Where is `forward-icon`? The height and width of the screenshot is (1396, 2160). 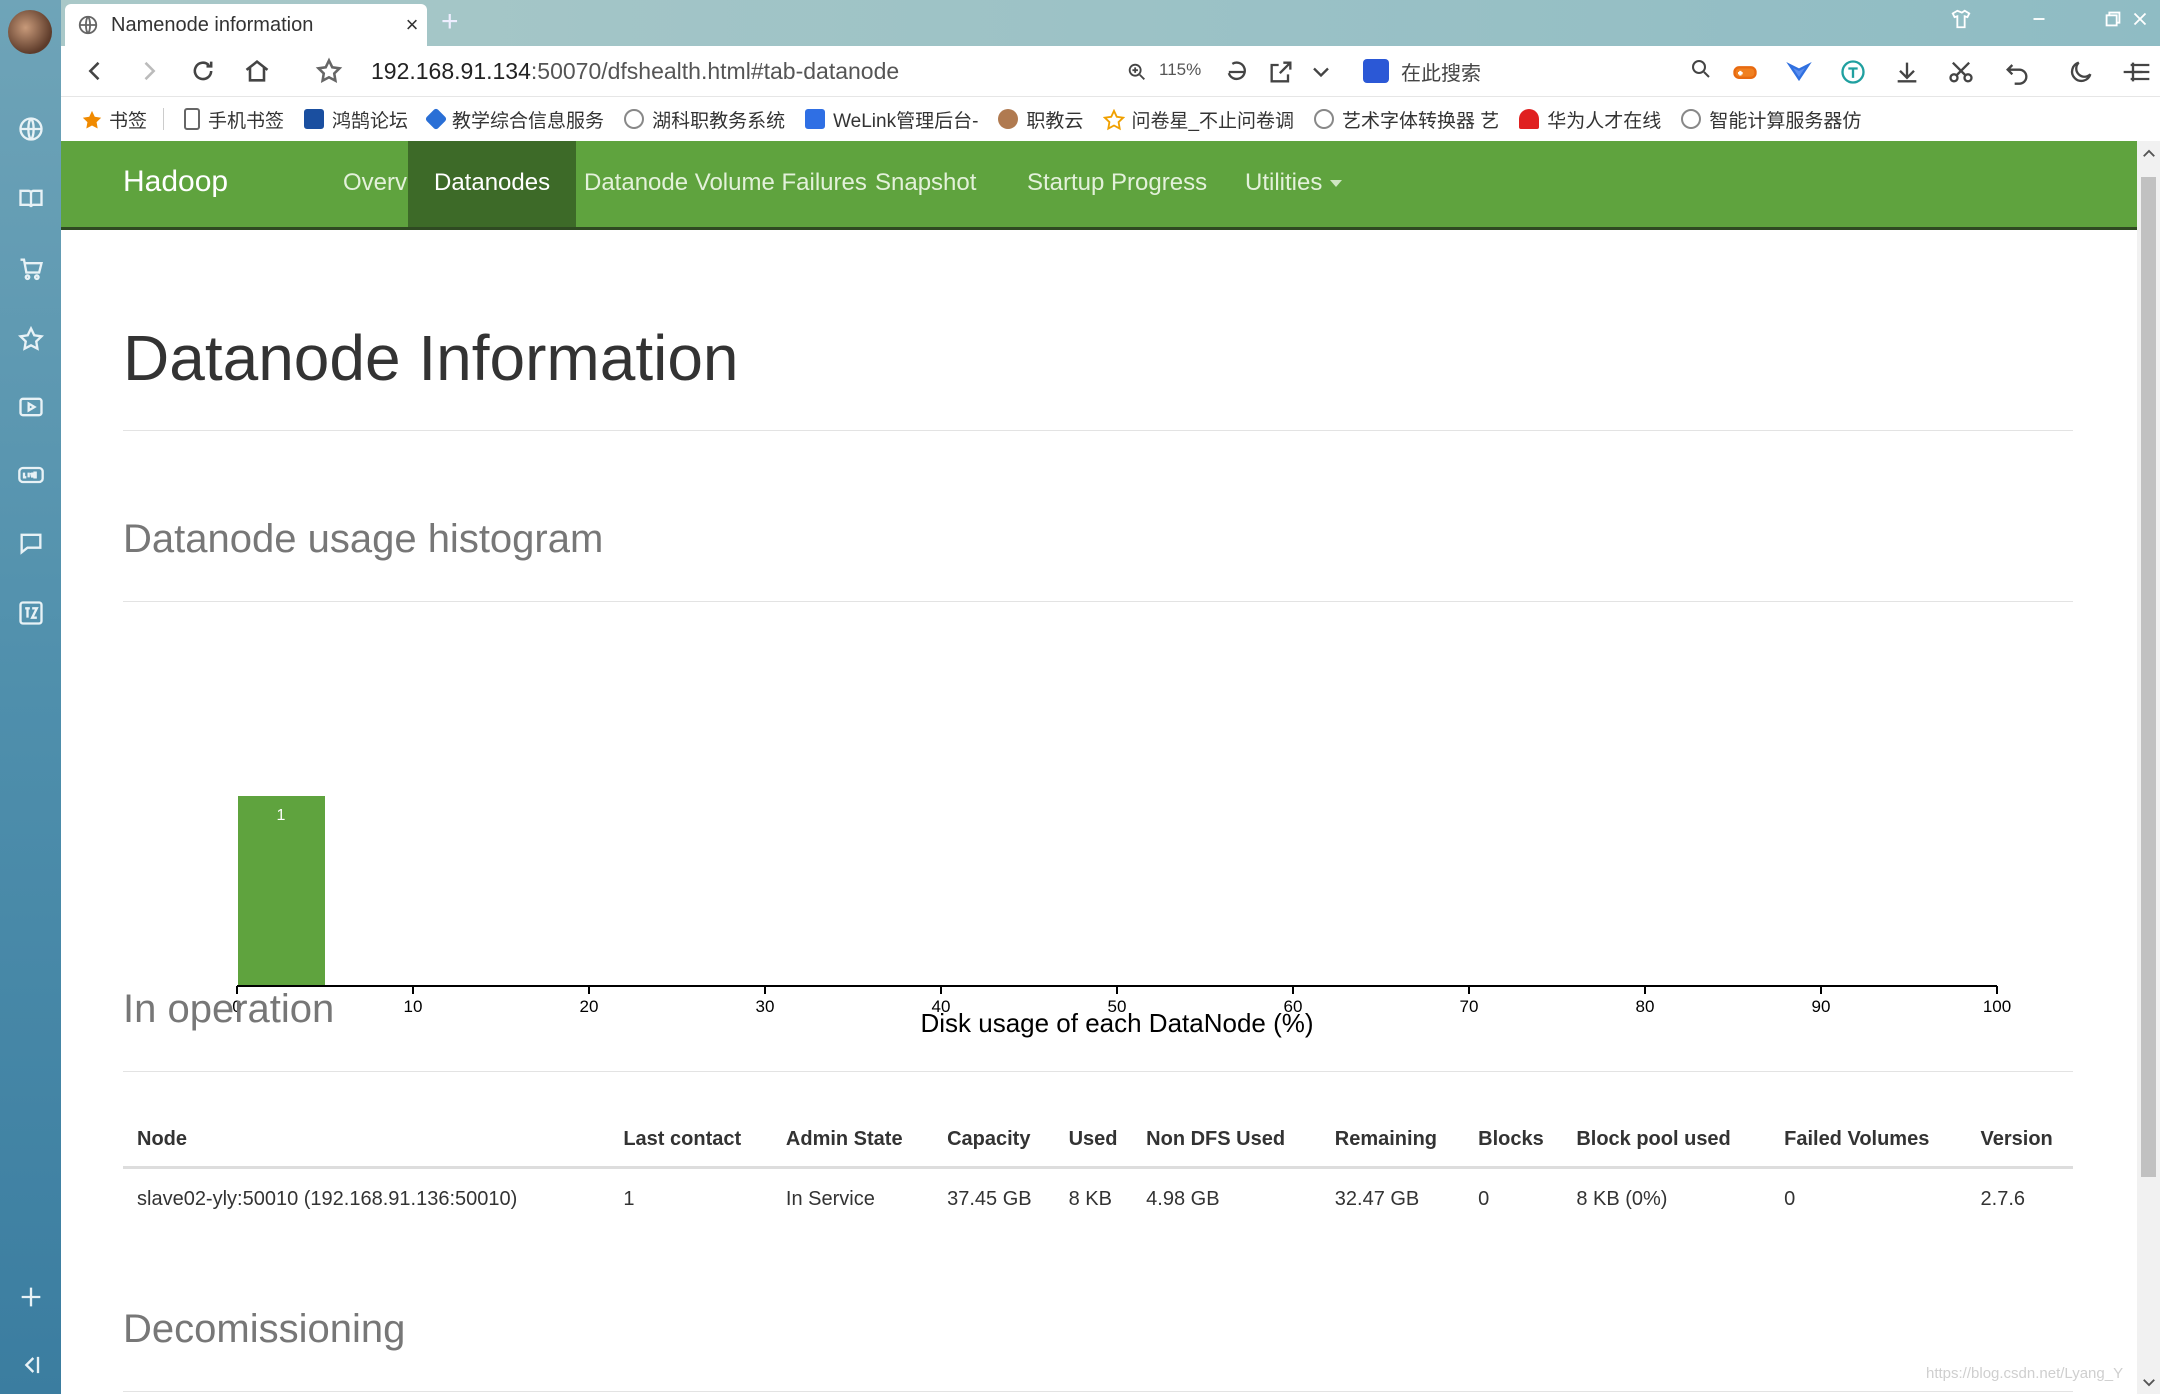 forward-icon is located at coordinates (149, 71).